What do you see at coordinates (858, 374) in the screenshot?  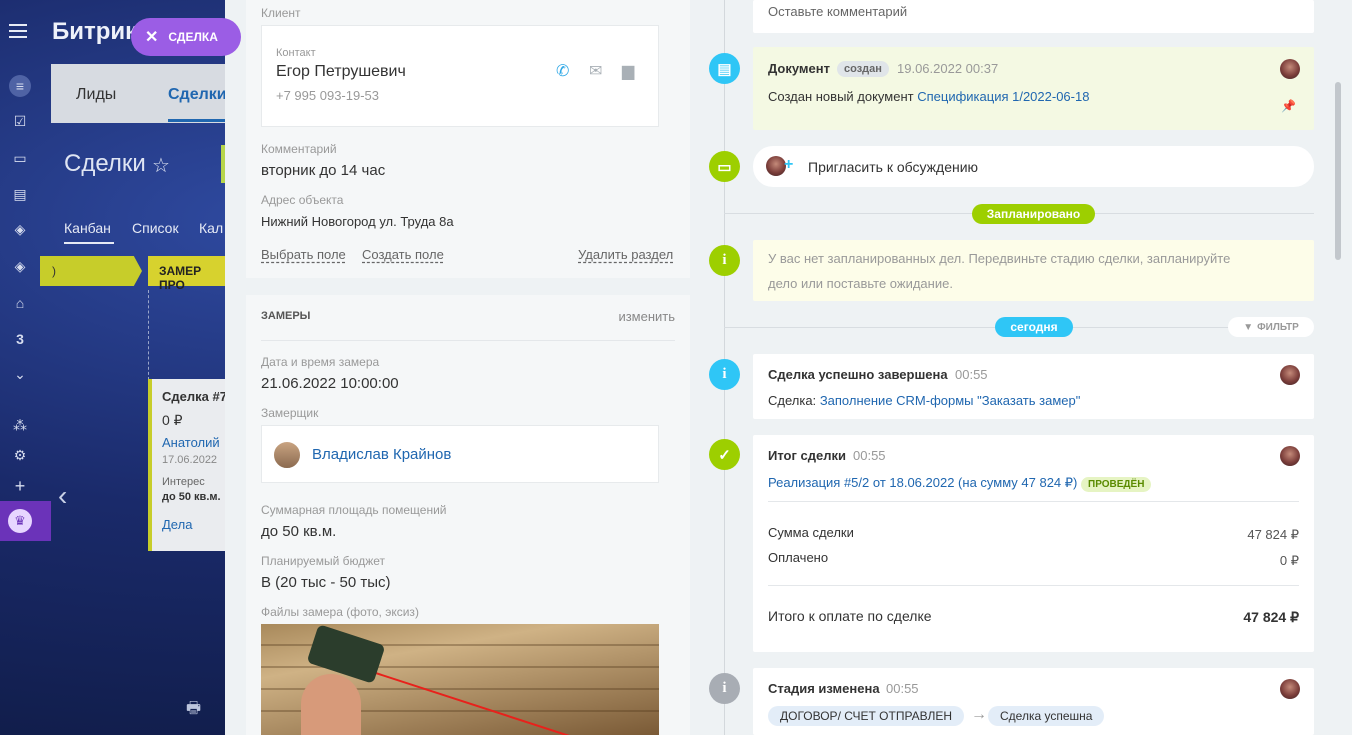 I see `done-title: Сделка успешно завершена` at bounding box center [858, 374].